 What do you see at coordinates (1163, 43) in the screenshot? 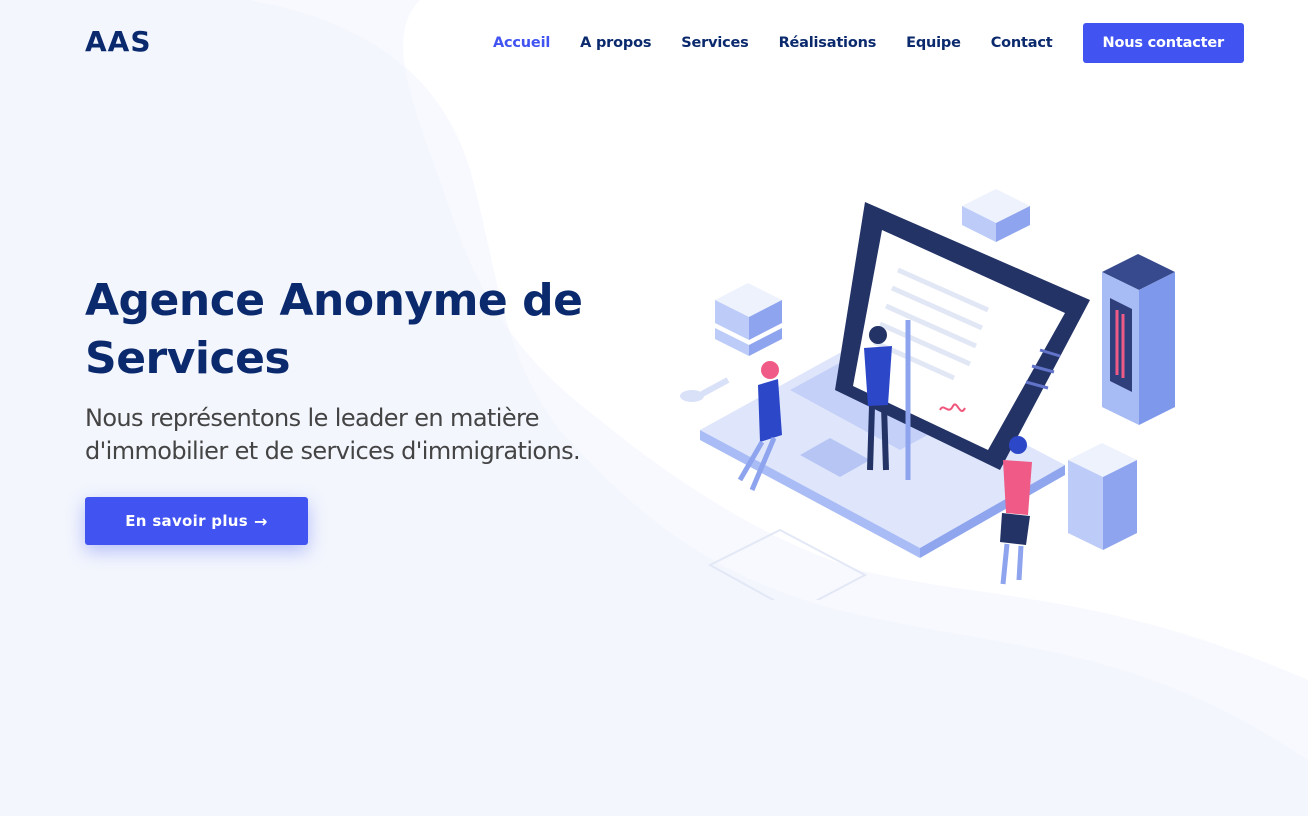
I see `contact-us-button: Nous contacter` at bounding box center [1163, 43].